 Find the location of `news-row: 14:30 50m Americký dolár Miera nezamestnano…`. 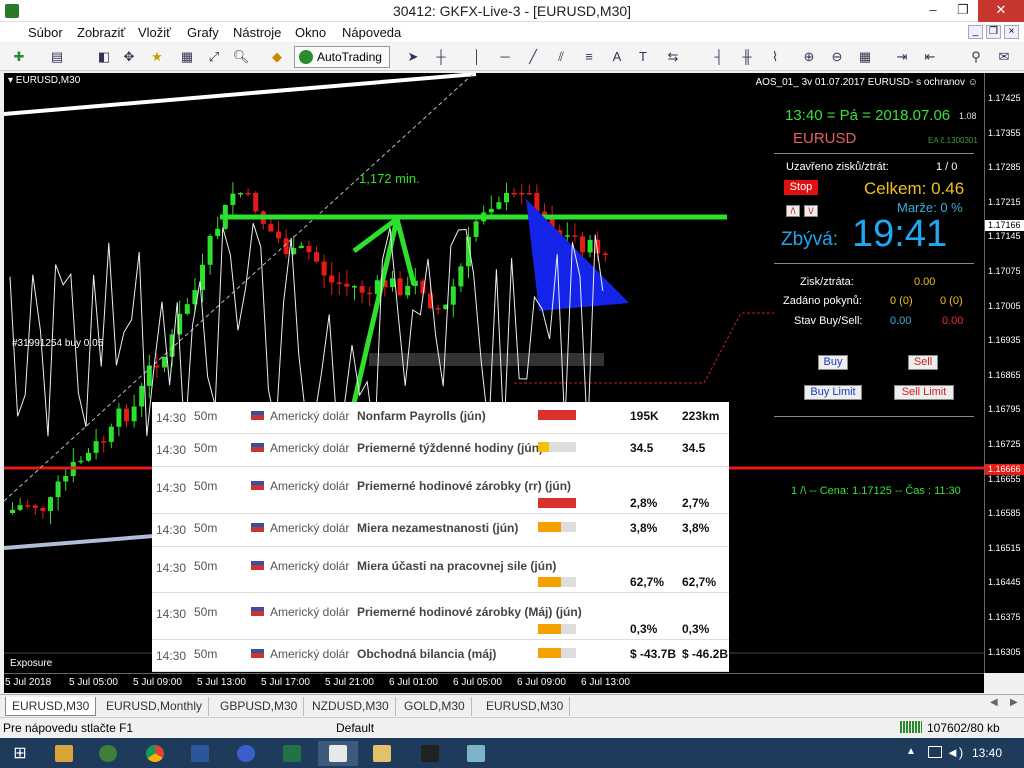

news-row: 14:30 50m Americký dolár Miera nezamestnano… is located at coordinates (440, 530).